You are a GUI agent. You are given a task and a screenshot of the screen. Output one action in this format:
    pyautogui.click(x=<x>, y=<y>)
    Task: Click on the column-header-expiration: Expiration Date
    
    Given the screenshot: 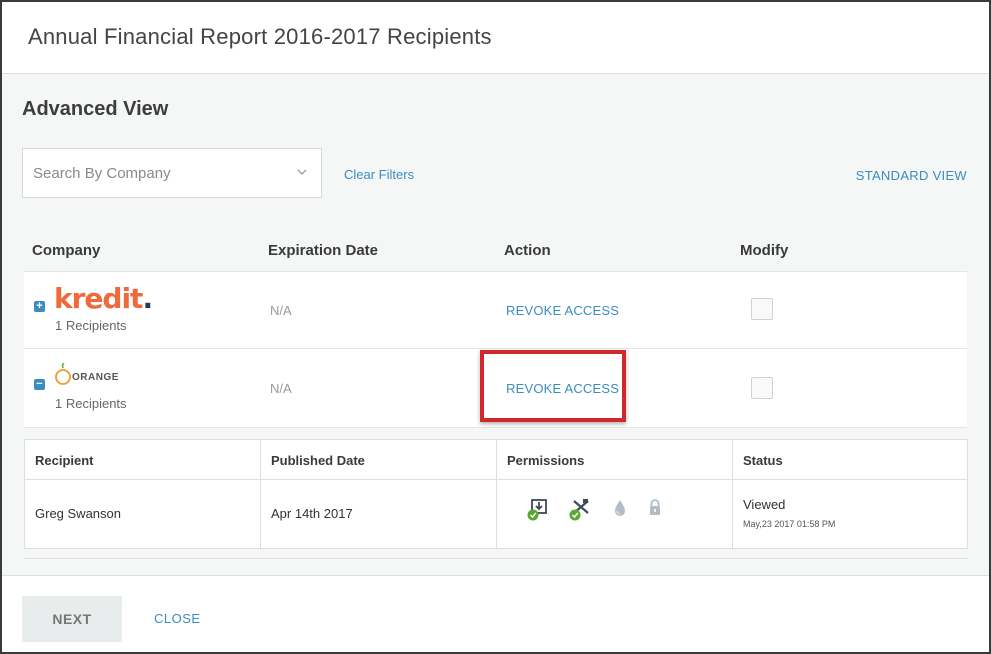 What is the action you would take?
    pyautogui.click(x=323, y=250)
    